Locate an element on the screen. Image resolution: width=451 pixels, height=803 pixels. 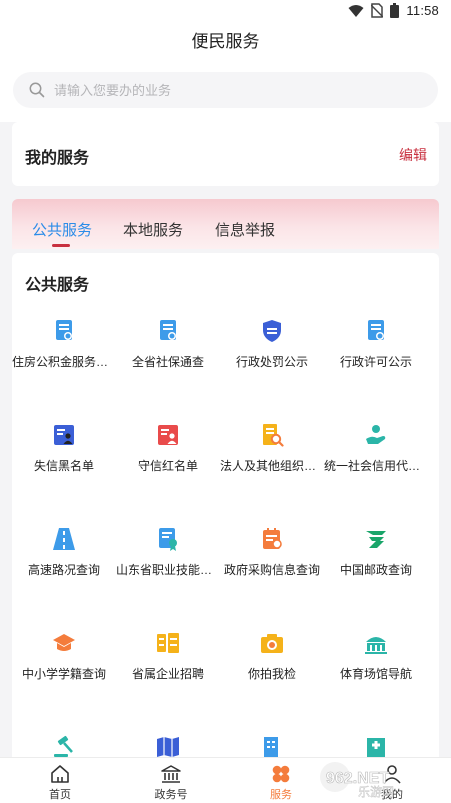
search-box is located at coordinates (225, 90).